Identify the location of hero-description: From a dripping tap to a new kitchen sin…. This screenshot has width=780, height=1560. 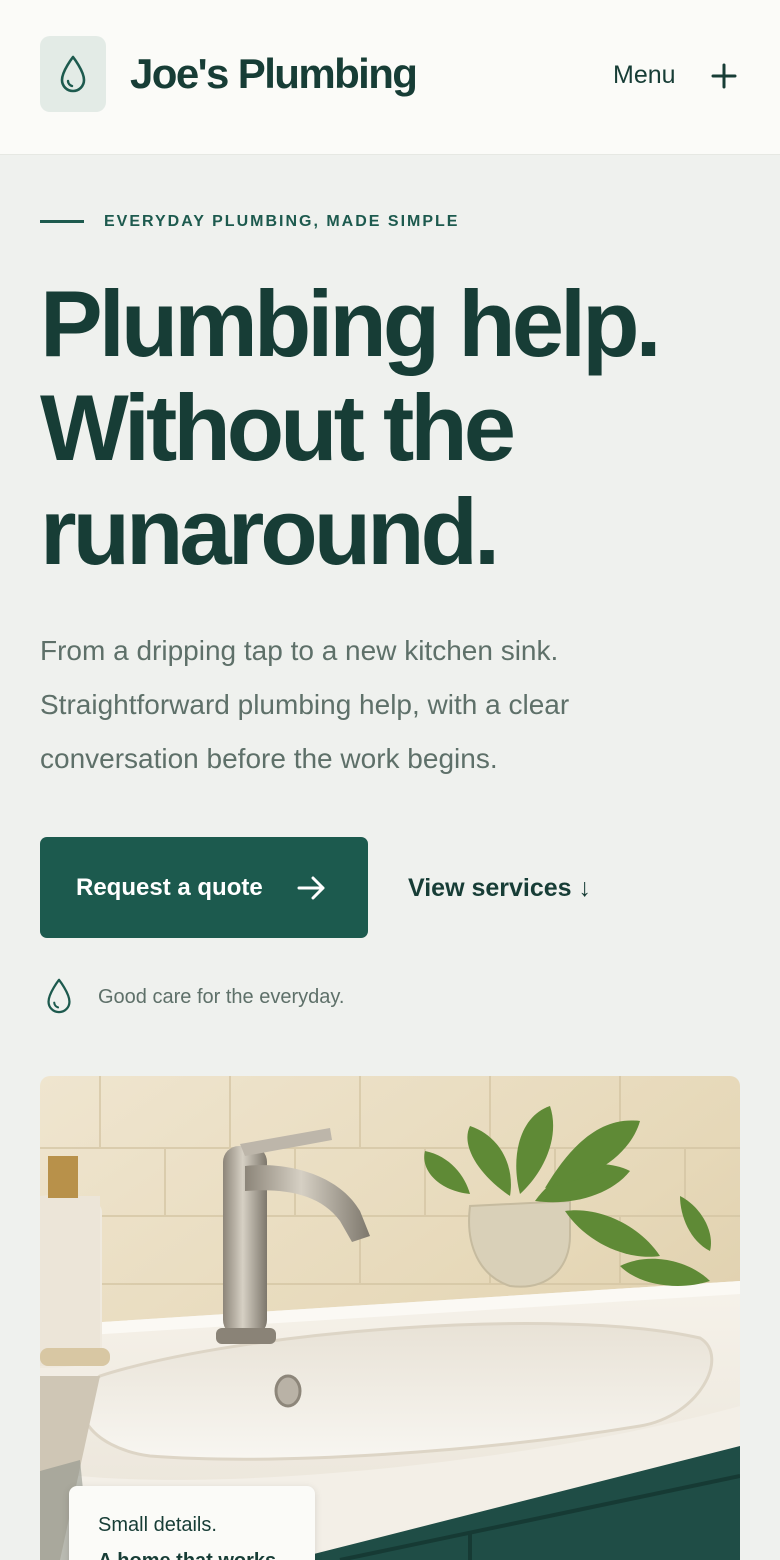
(360, 705).